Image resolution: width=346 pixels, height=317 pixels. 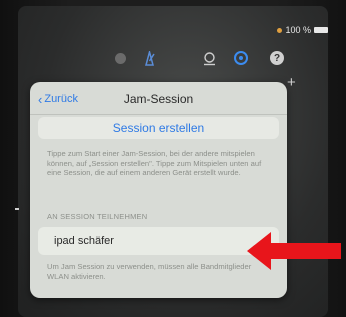 I want to click on status-bar: 100 %, so click(x=302, y=30).